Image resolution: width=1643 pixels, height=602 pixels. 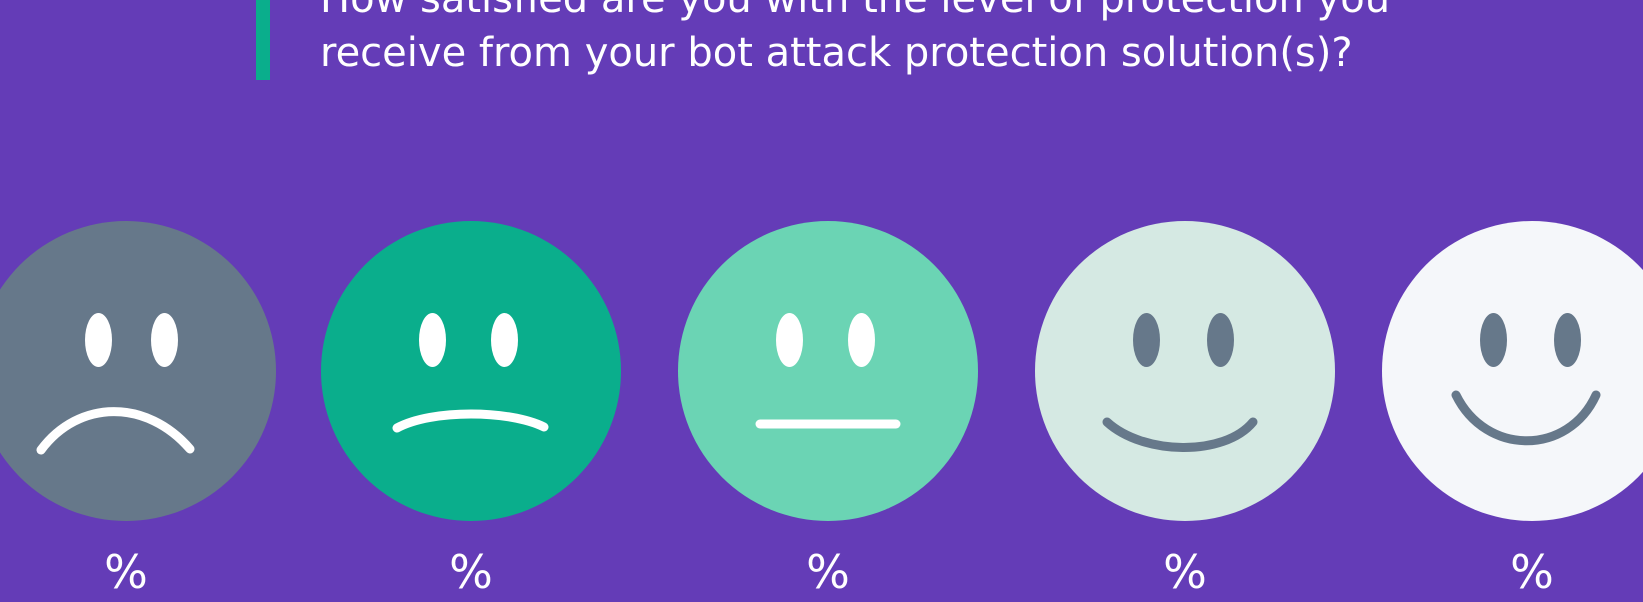 What do you see at coordinates (1185, 371) in the screenshot?
I see `face-satisfied` at bounding box center [1185, 371].